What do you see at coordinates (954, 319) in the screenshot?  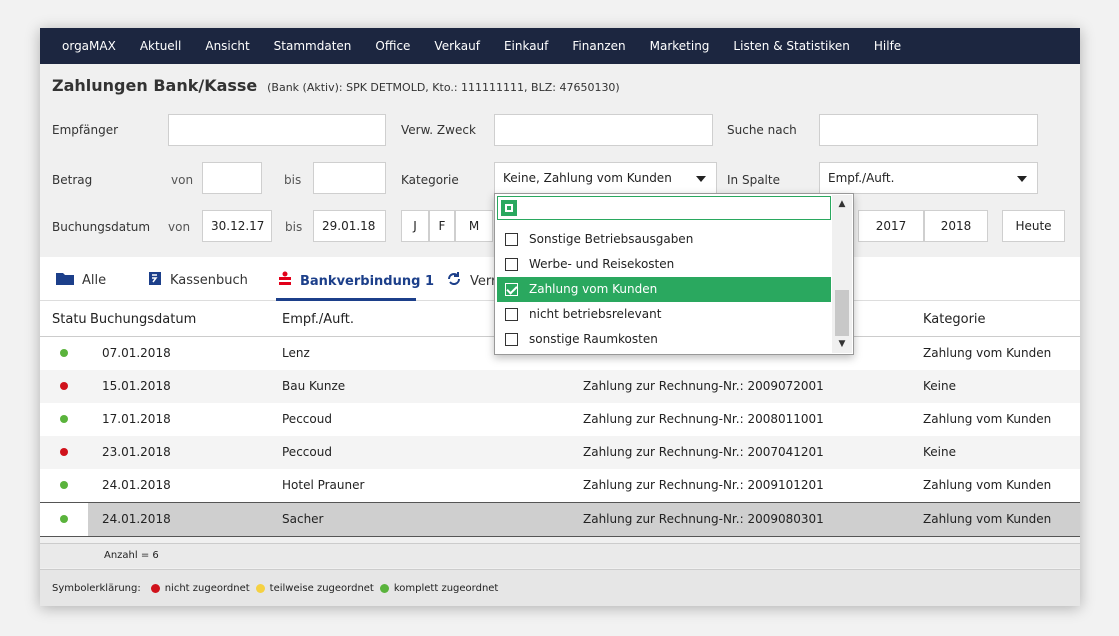 I see `col-kategorie: Kategorie` at bounding box center [954, 319].